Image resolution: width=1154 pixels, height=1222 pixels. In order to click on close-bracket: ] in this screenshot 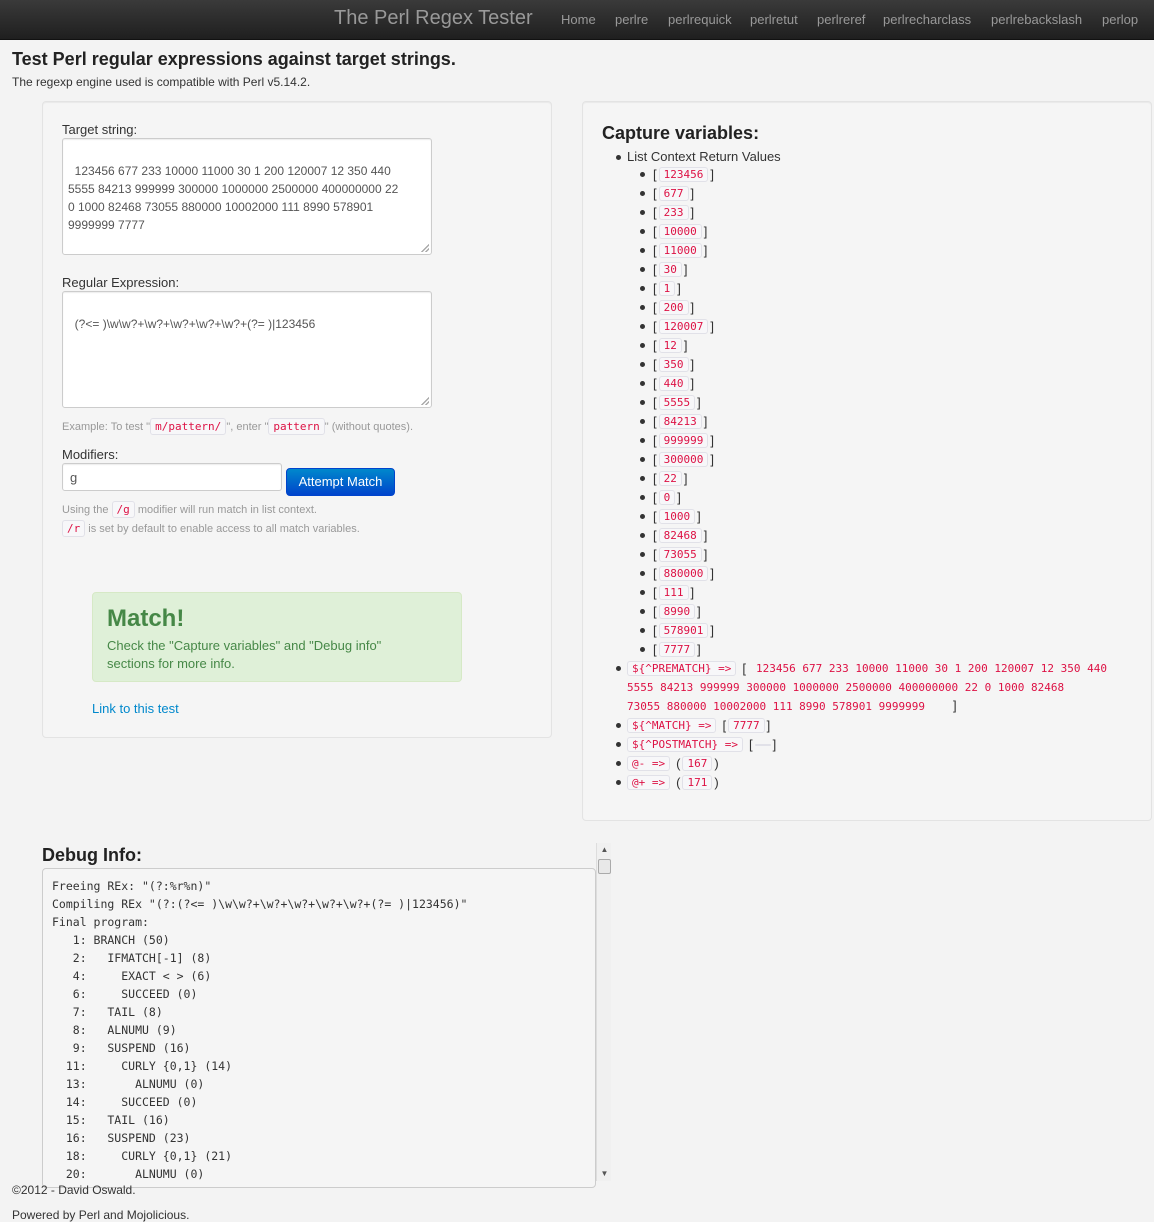, I will do `click(955, 705)`.